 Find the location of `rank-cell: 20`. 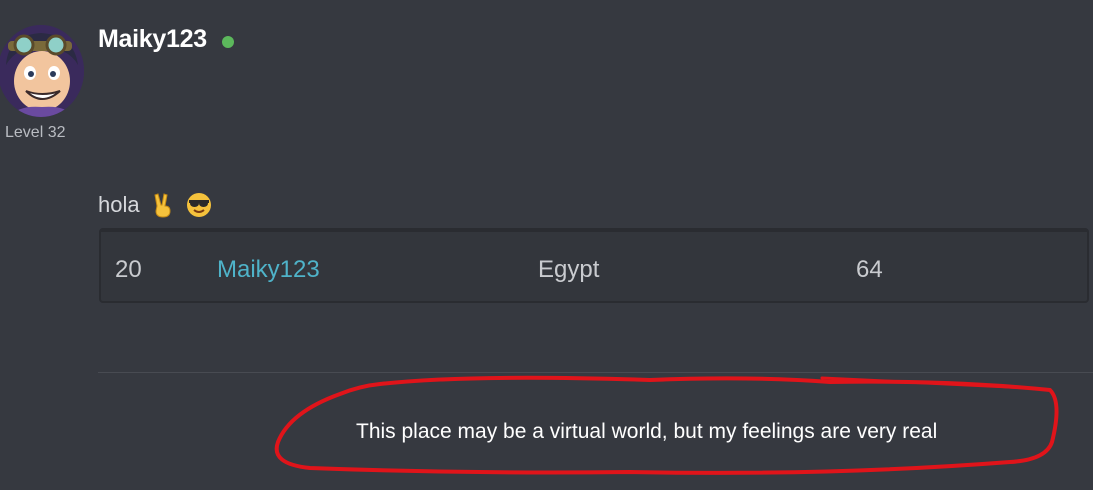

rank-cell: 20 is located at coordinates (128, 269).